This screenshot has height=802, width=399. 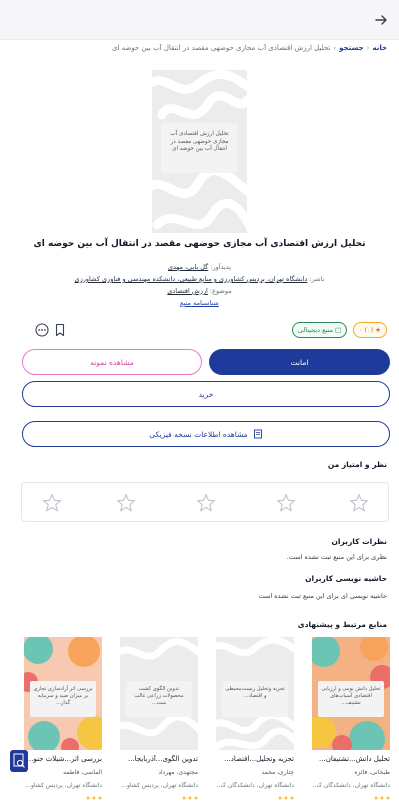 What do you see at coordinates (60, 330) in the screenshot?
I see `bookmark-icon` at bounding box center [60, 330].